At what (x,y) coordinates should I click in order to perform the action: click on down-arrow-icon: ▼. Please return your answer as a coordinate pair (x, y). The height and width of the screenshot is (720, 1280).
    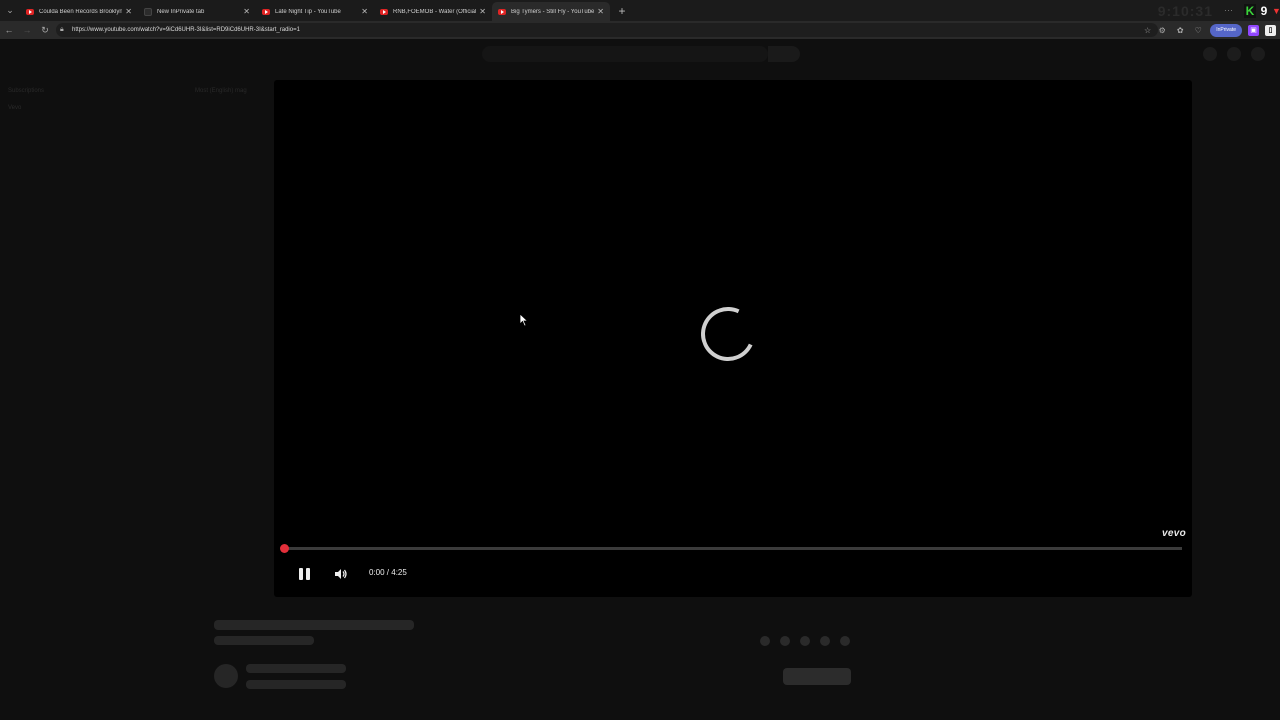
    Looking at the image, I should click on (1276, 10).